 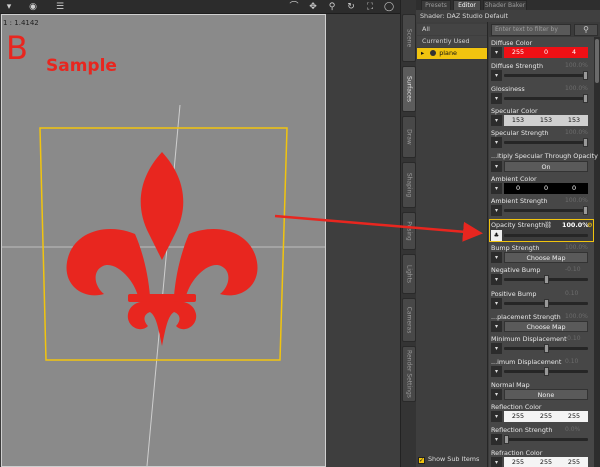 I want to click on refraction-color-swatch: 255 255 255, so click(x=546, y=462).